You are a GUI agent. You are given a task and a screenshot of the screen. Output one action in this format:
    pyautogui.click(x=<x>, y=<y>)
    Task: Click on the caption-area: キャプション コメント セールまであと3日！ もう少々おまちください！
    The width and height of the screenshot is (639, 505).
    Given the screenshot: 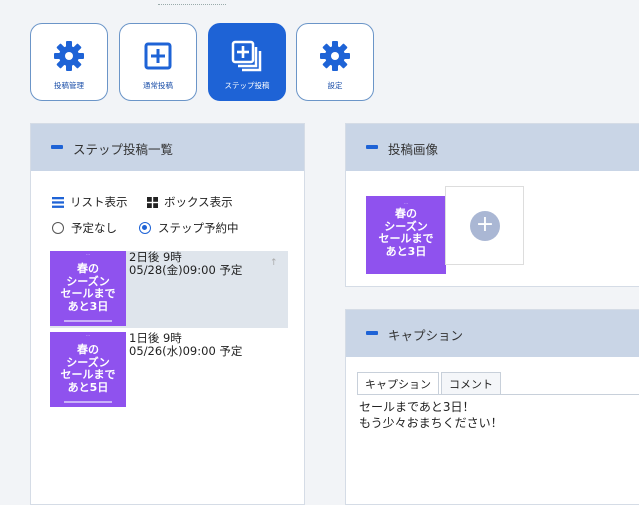 What is the action you would take?
    pyautogui.click(x=492, y=430)
    